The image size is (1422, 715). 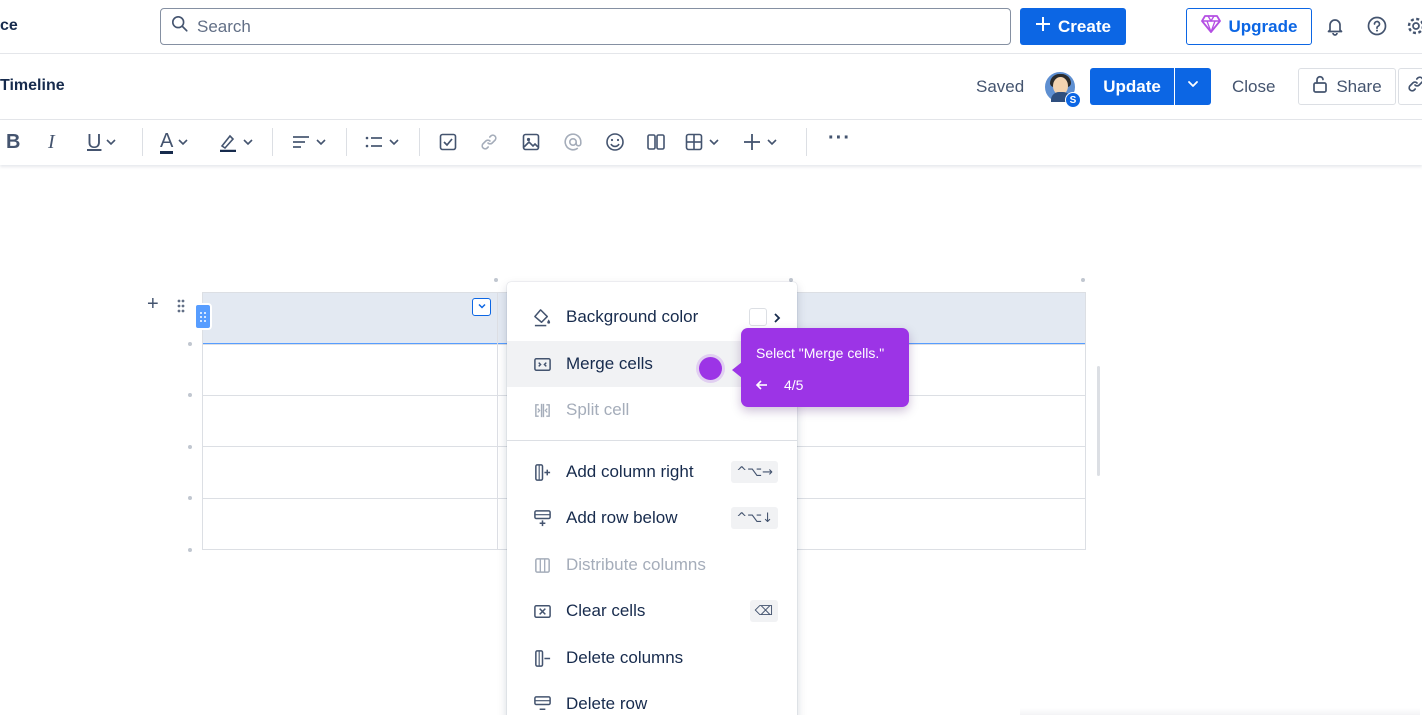 What do you see at coordinates (1320, 86) in the screenshot?
I see `unlock-icon` at bounding box center [1320, 86].